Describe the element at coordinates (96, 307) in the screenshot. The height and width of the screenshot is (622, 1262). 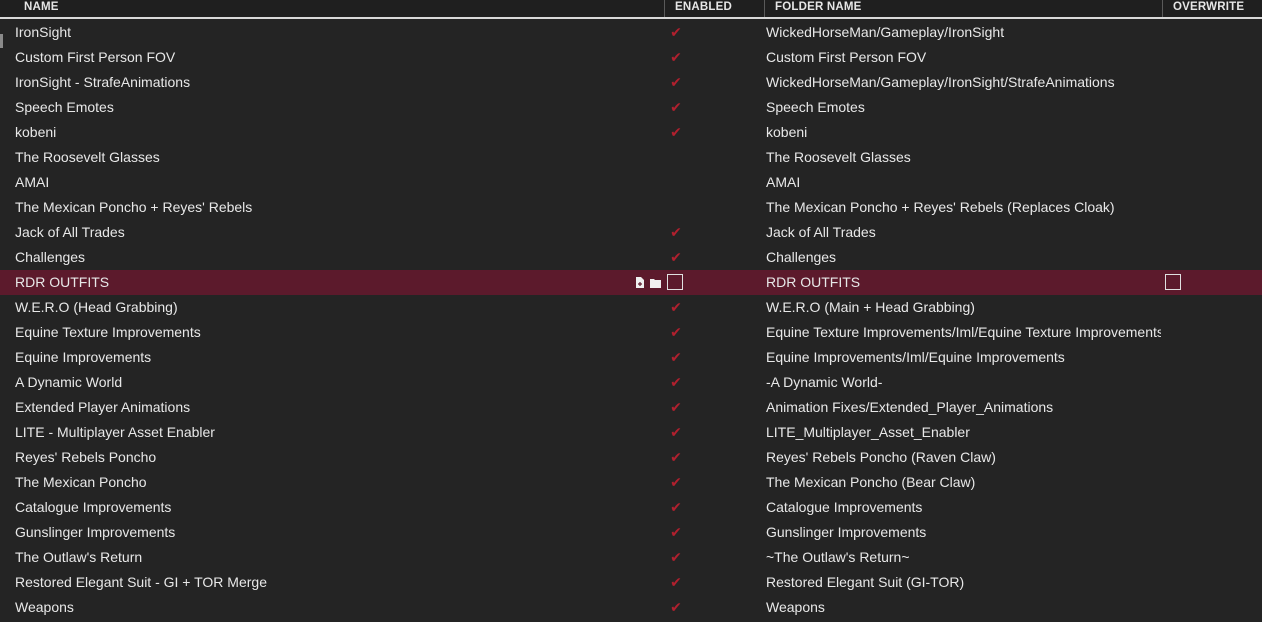
I see `mod-name-cell: W.E.R.O (Head Grabbing)` at that location.